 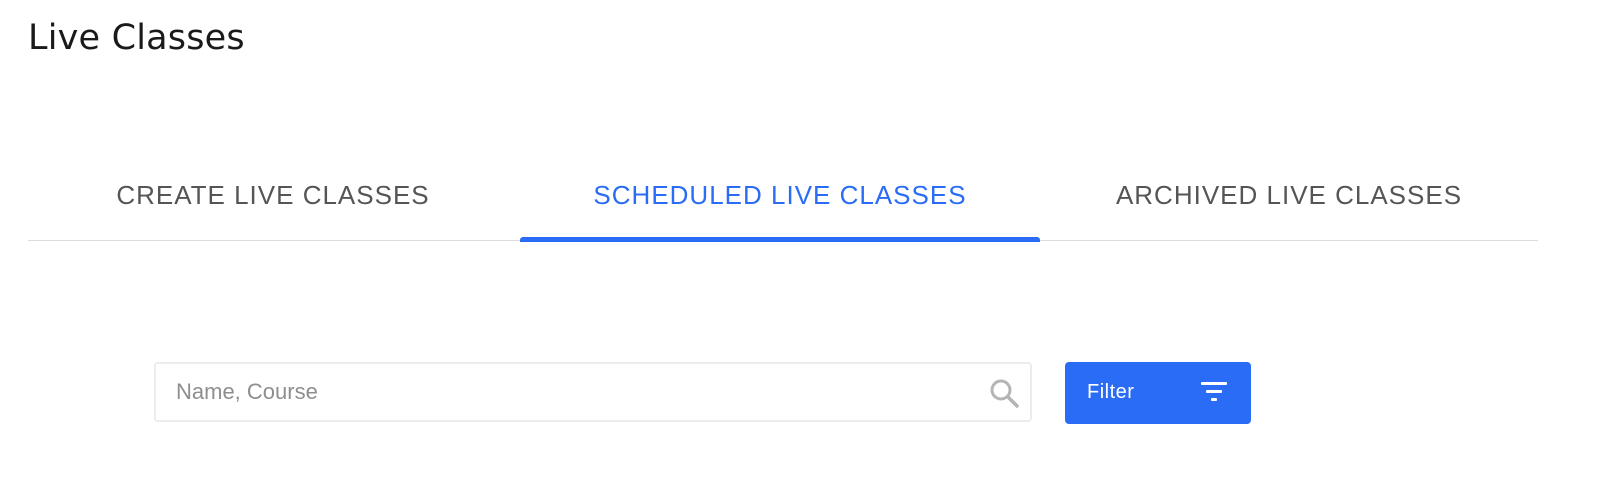 I want to click on search-input, so click(x=566, y=392).